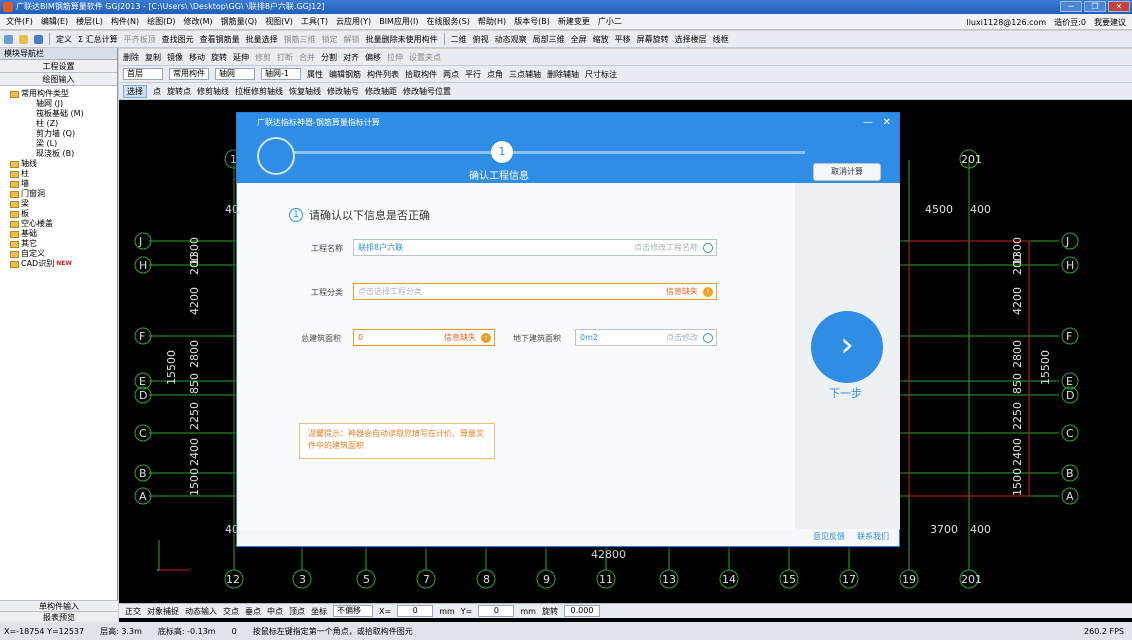 The height and width of the screenshot is (640, 1132). I want to click on category-select: 常用构件, so click(189, 74).